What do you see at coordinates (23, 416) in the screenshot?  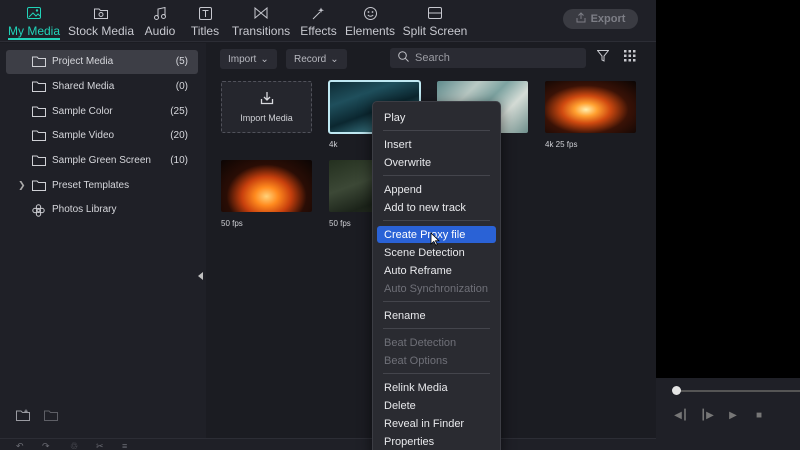 I see `new-folder-icon` at bounding box center [23, 416].